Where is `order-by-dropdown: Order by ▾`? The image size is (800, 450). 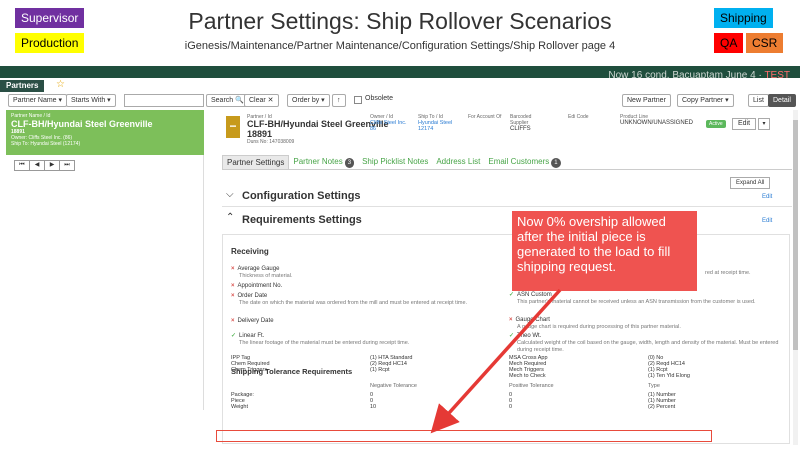
order-by-dropdown: Order by ▾ is located at coordinates (308, 100).